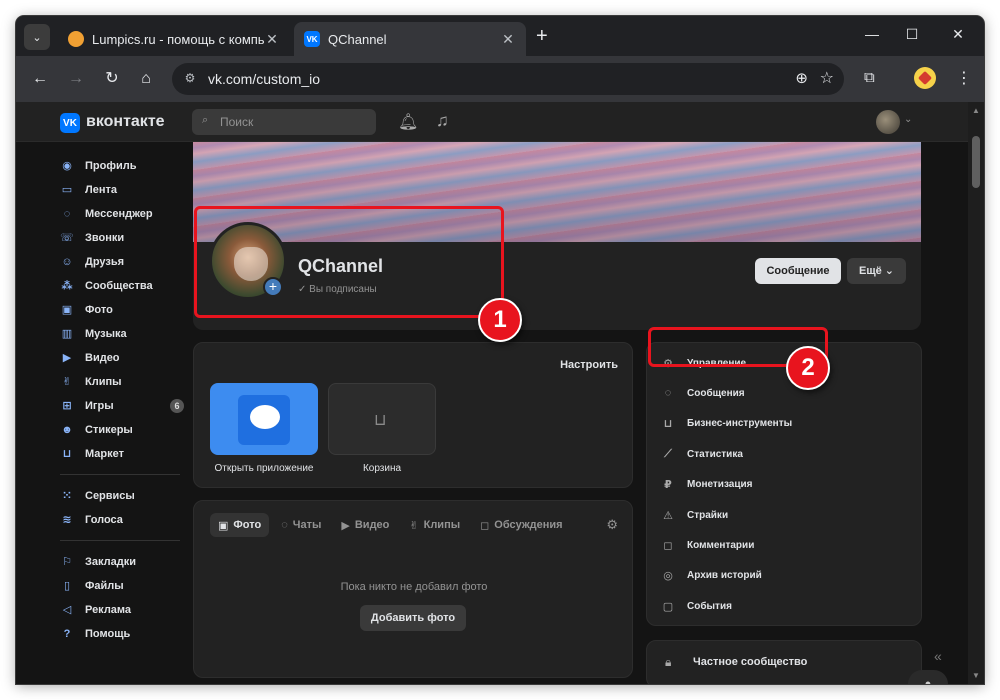  What do you see at coordinates (976, 110) in the screenshot?
I see `scroll-up-icon: ▲` at bounding box center [976, 110].